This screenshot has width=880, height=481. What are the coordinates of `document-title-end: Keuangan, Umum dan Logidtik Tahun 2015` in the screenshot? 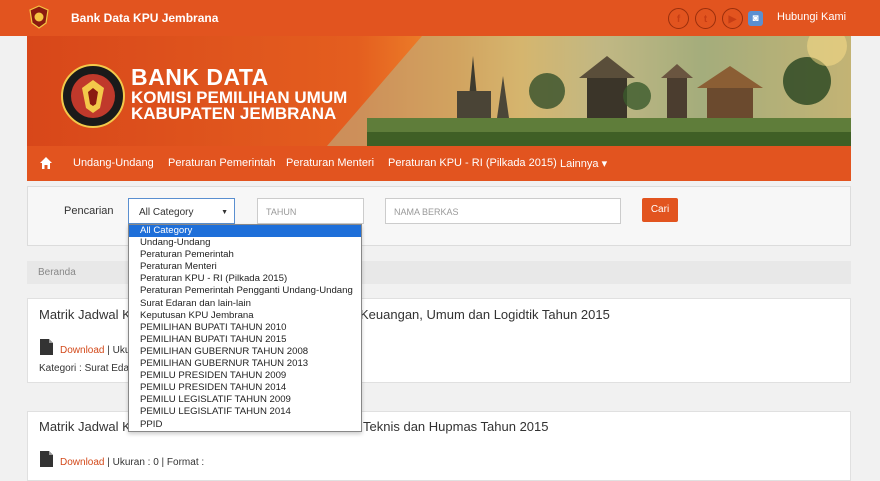 It's located at (485, 314).